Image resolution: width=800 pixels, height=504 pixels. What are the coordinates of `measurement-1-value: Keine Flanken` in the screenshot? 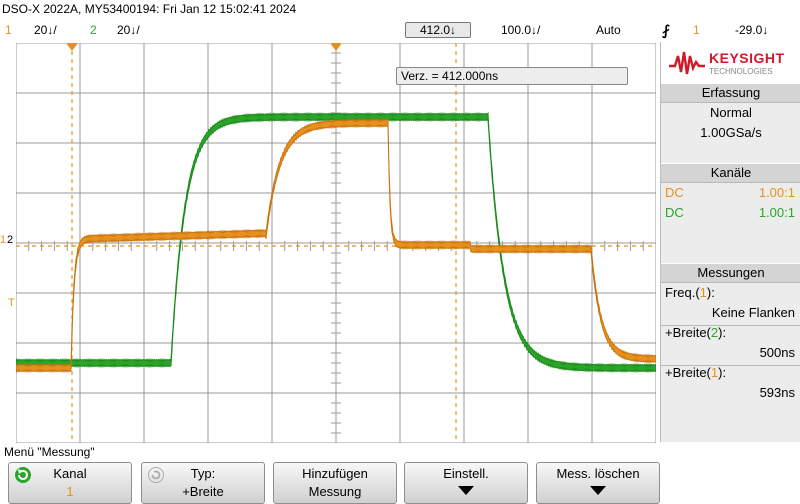 It's located at (753, 312).